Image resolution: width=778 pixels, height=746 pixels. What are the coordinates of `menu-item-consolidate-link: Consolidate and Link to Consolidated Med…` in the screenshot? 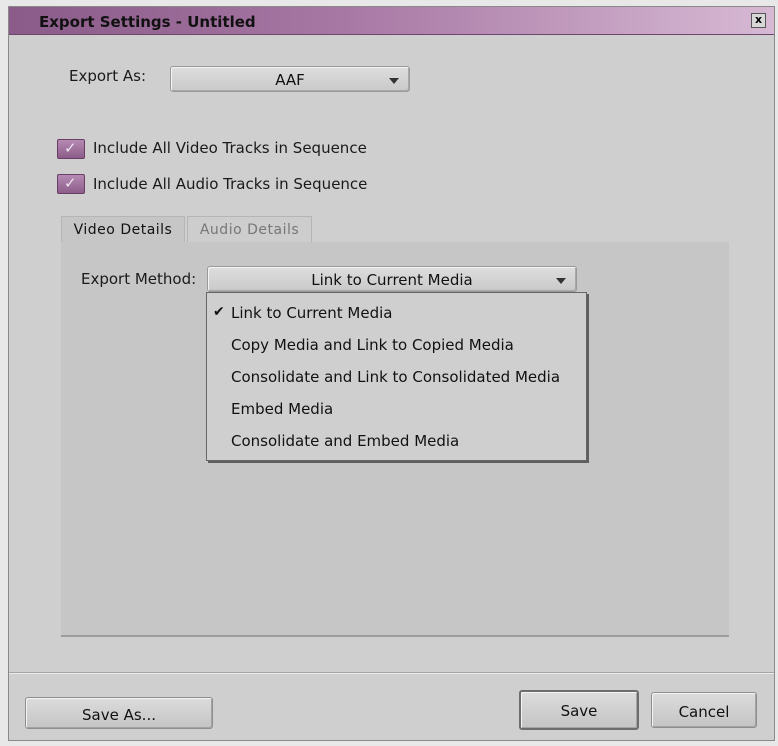 It's located at (396, 378).